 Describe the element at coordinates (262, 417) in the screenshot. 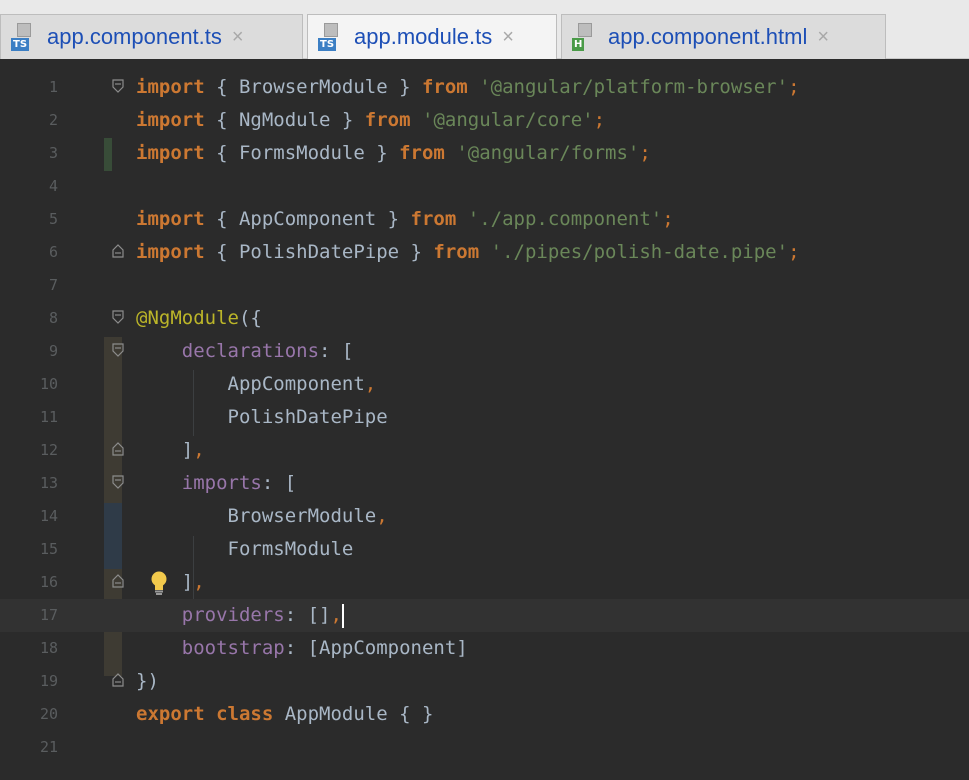

I see `code-text: PolishDatePipe` at that location.